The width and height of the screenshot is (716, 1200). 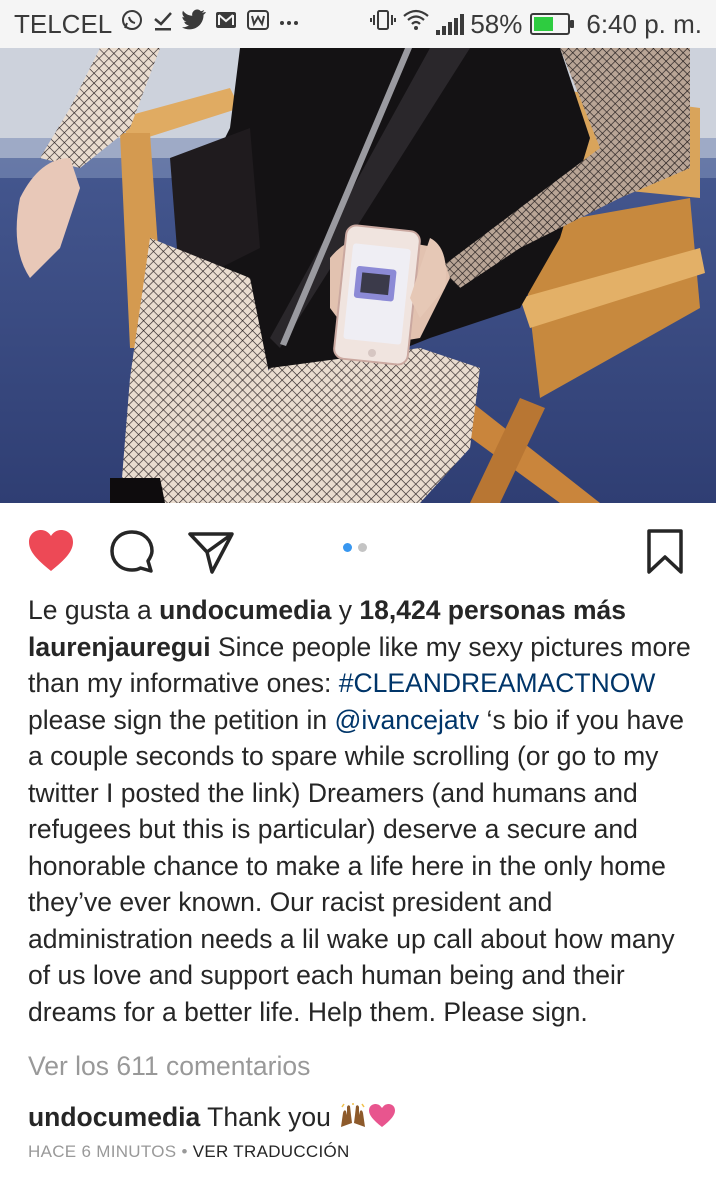 What do you see at coordinates (102, 1151) in the screenshot?
I see `comment-timestamp: HACE 6 MINUTOS` at bounding box center [102, 1151].